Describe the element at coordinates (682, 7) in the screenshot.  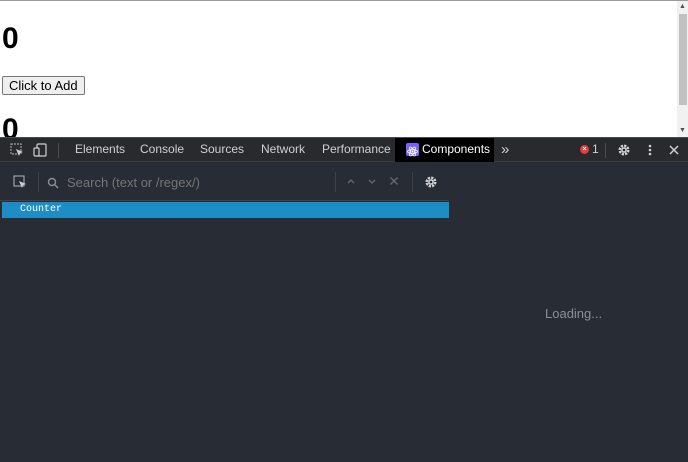
I see `scroll-up-arrow-icon: ▲` at that location.